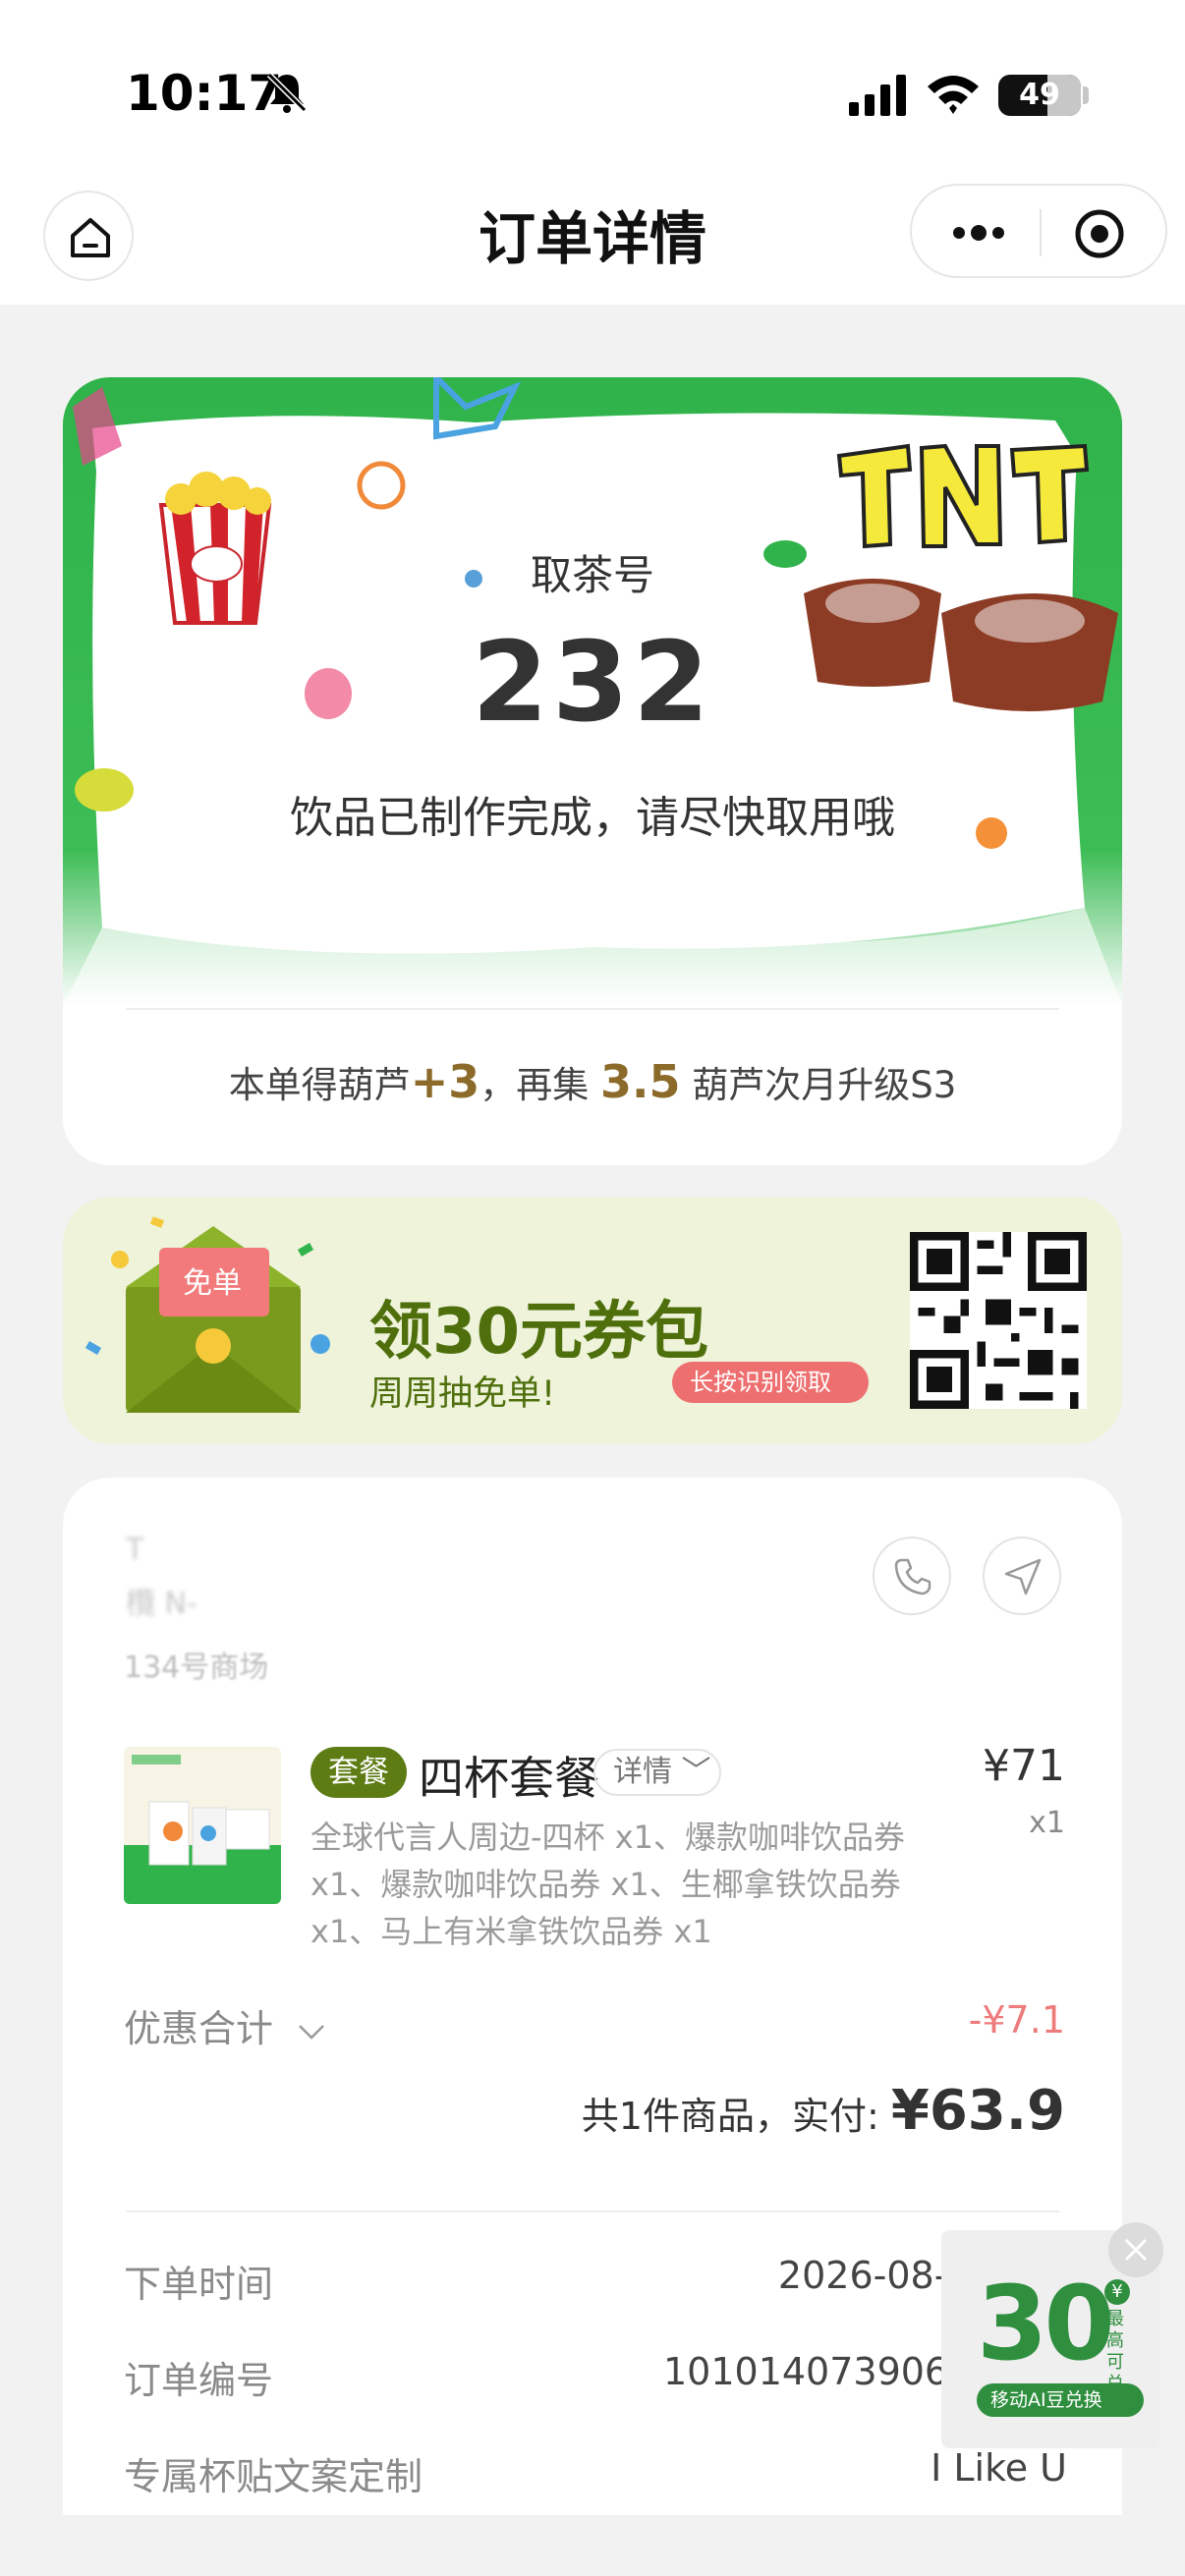  Describe the element at coordinates (1100, 233) in the screenshot. I see `close-mini-program-icon` at that location.